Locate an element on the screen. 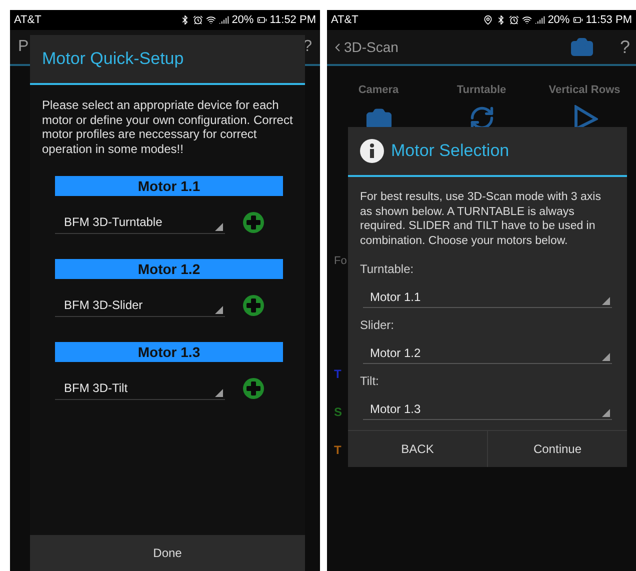 The height and width of the screenshot is (571, 636). motor-heading: Motor 1.3 is located at coordinates (169, 352).